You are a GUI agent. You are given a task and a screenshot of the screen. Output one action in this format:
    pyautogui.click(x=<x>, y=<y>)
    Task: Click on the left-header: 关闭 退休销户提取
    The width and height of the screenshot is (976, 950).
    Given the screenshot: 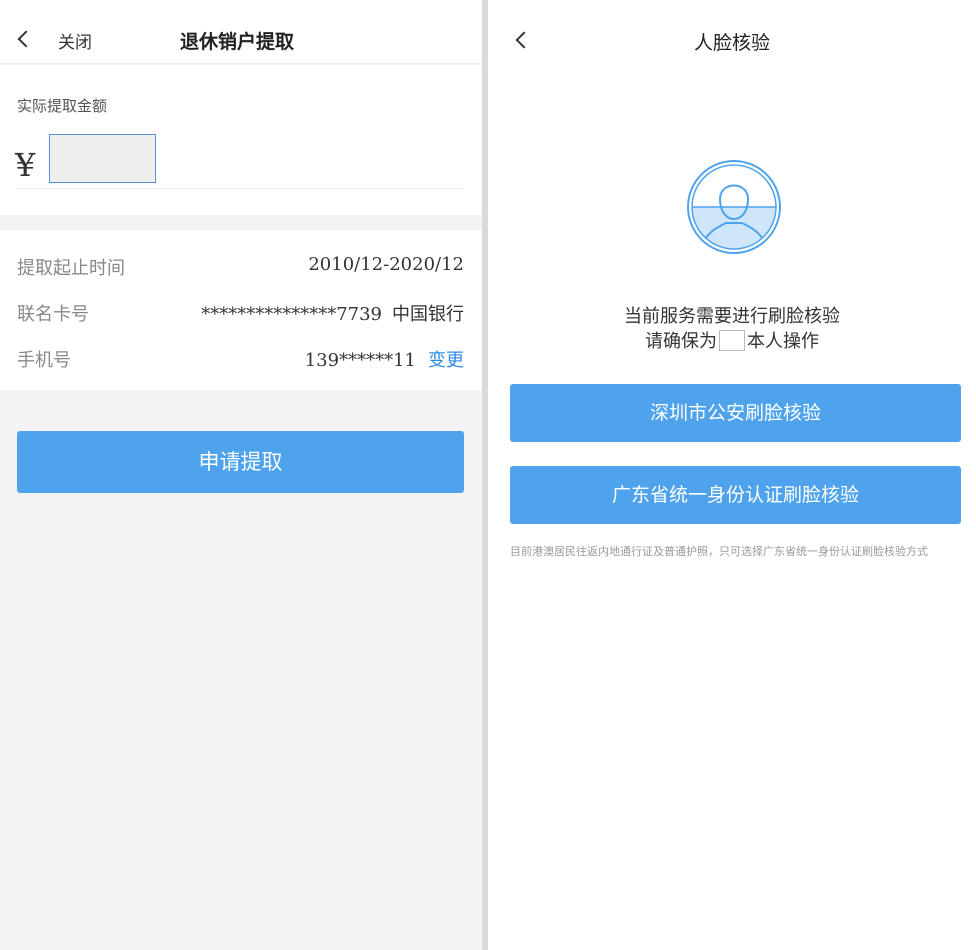 What is the action you would take?
    pyautogui.click(x=241, y=32)
    